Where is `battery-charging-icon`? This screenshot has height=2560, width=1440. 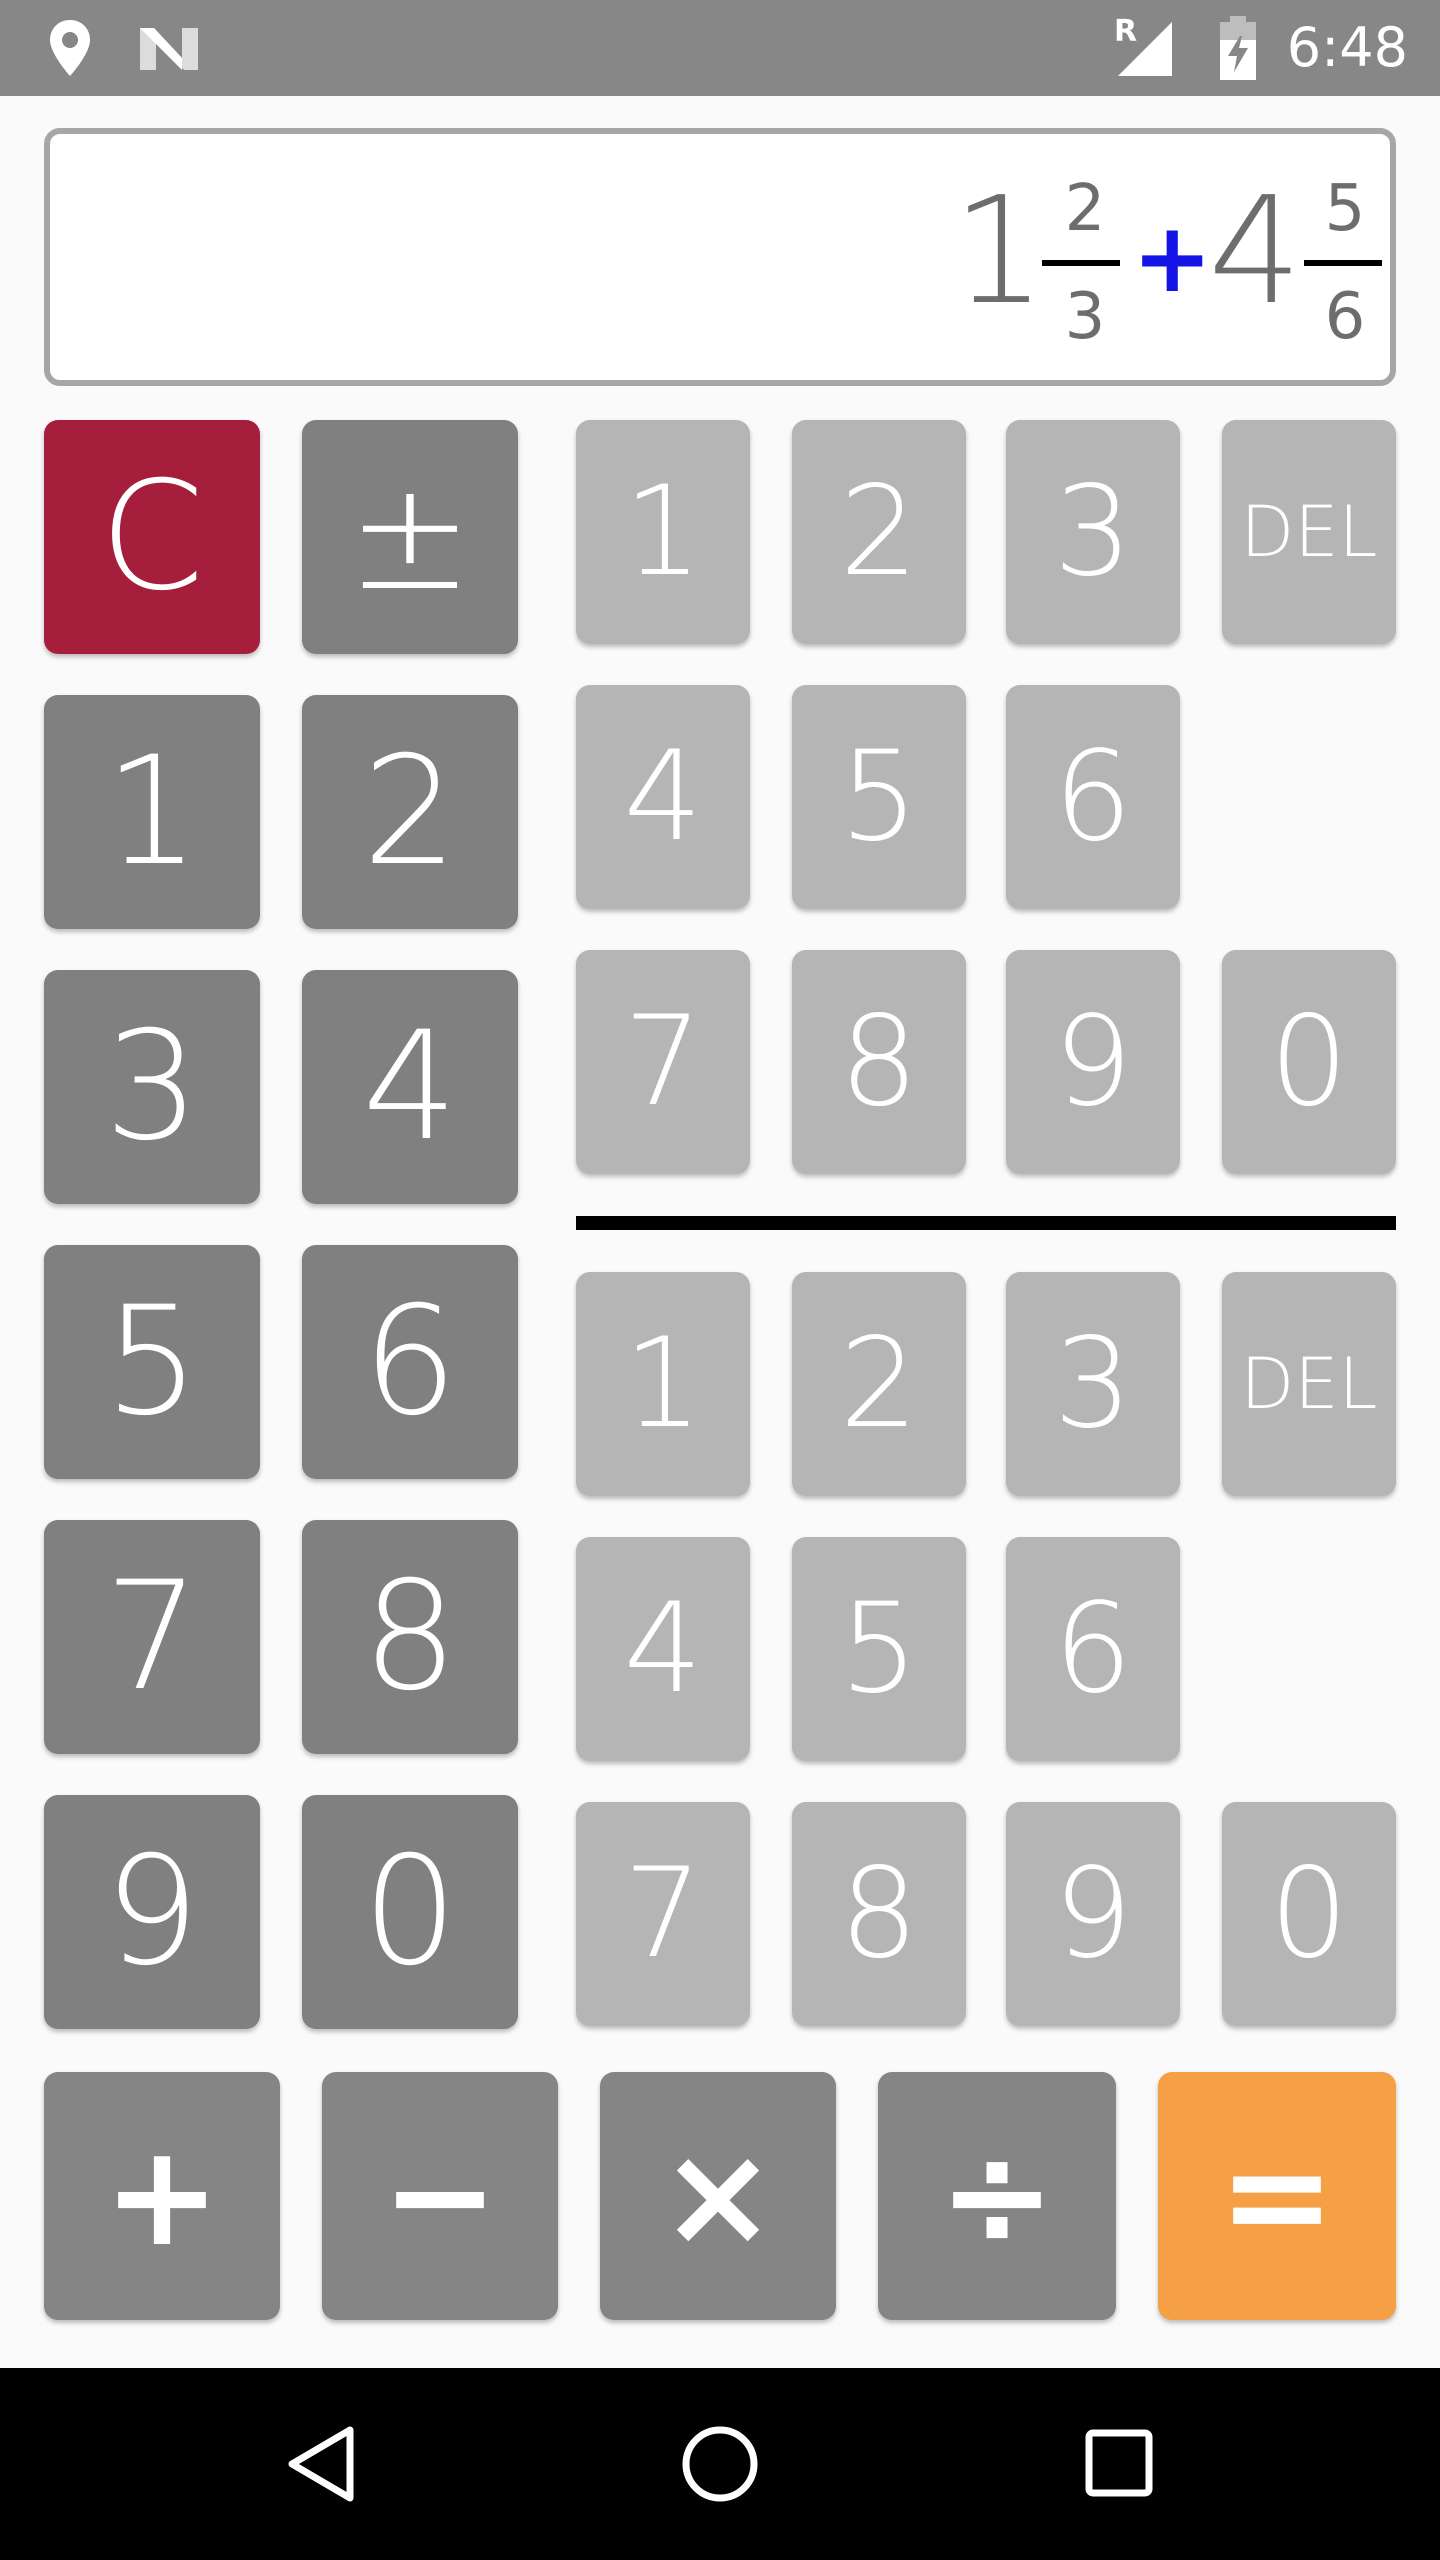
battery-charging-icon is located at coordinates (1238, 48).